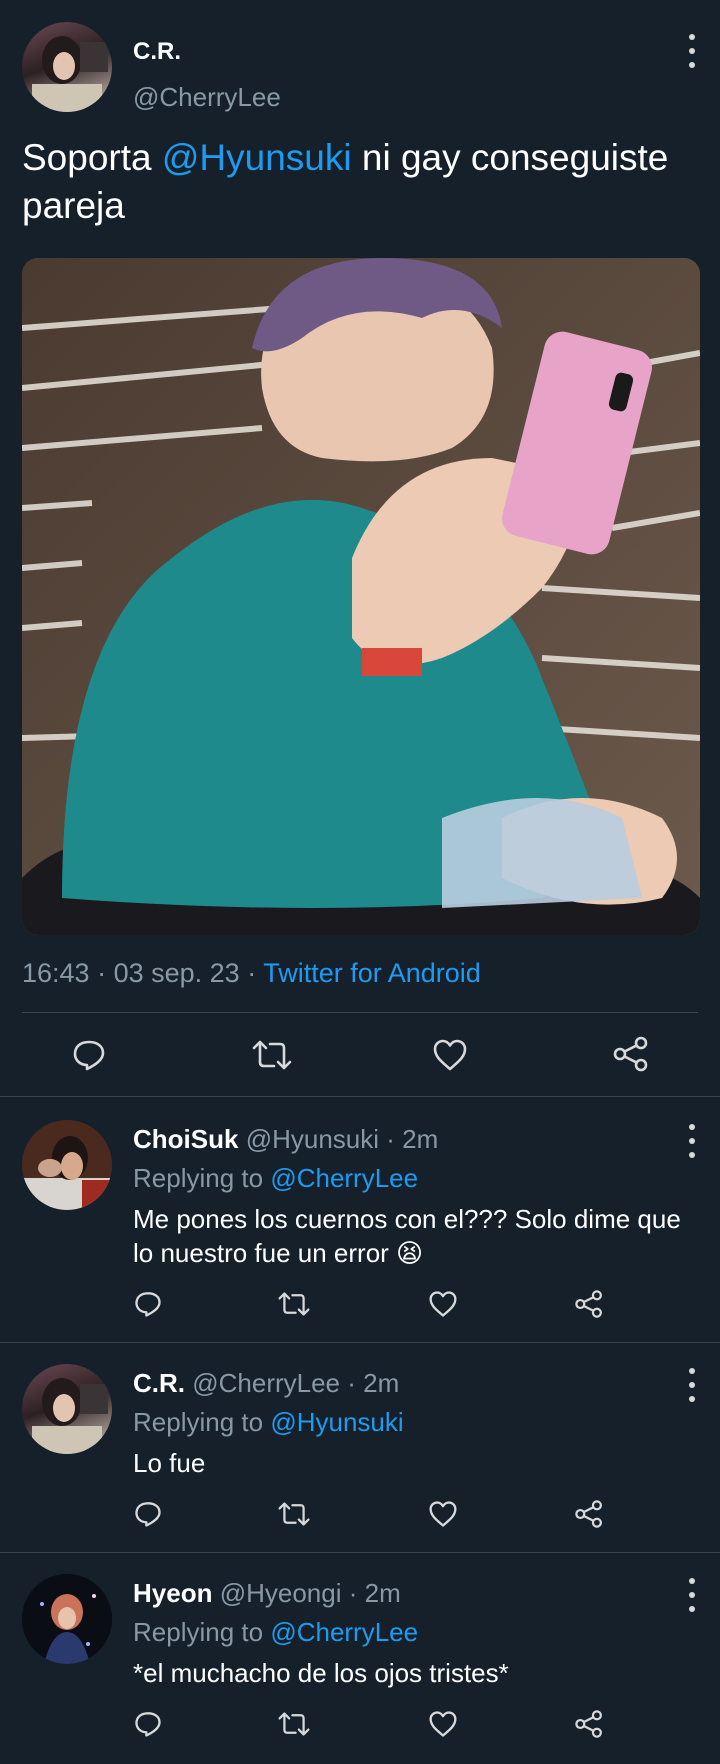 Image resolution: width=720 pixels, height=1764 pixels. Describe the element at coordinates (176, 973) in the screenshot. I see `tweet-date: 03 sep. 23` at that location.